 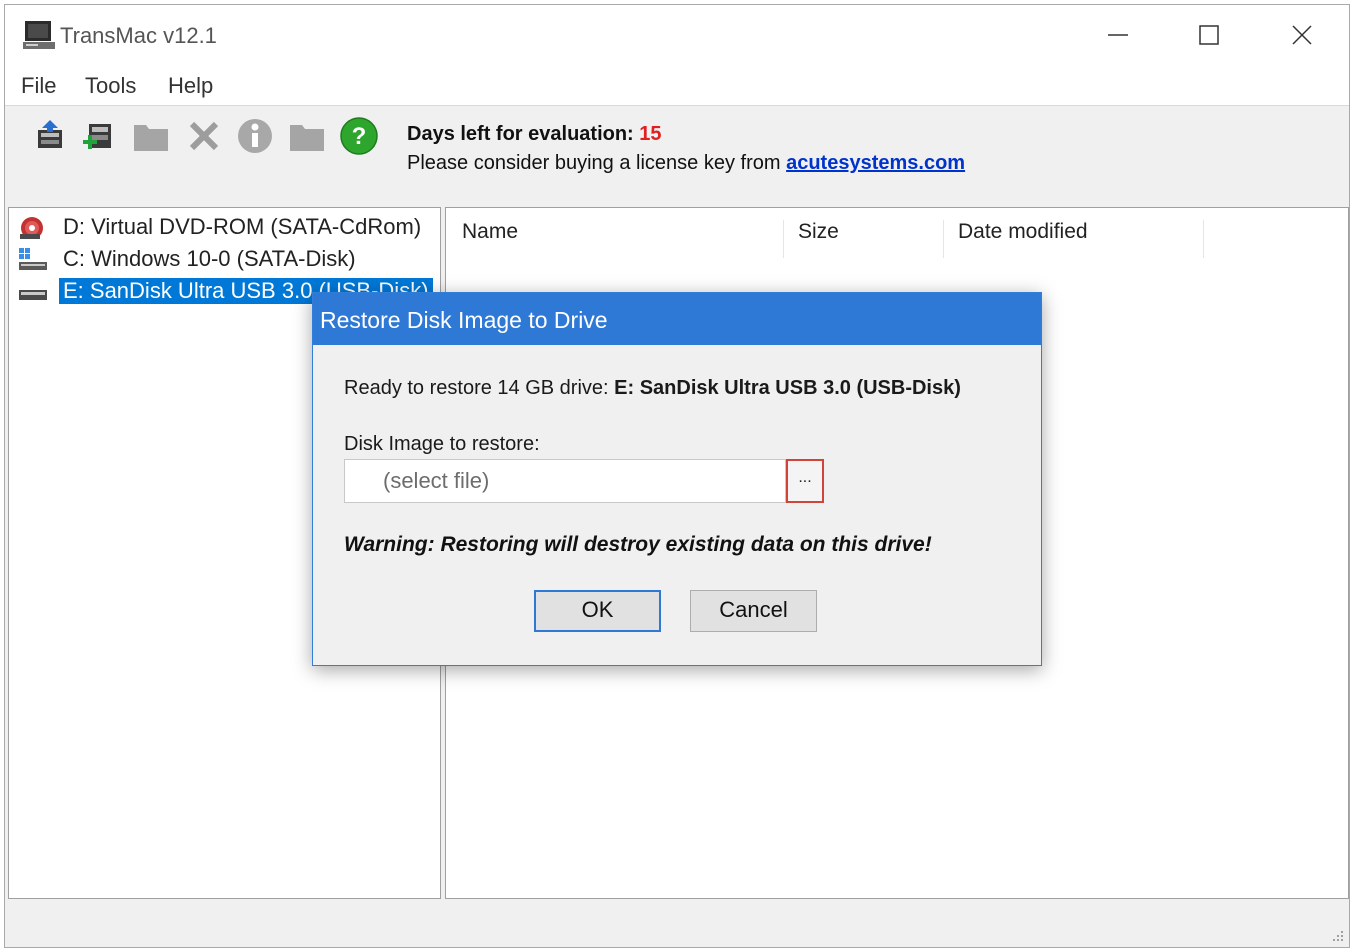 I want to click on maximize-button, so click(x=1209, y=35).